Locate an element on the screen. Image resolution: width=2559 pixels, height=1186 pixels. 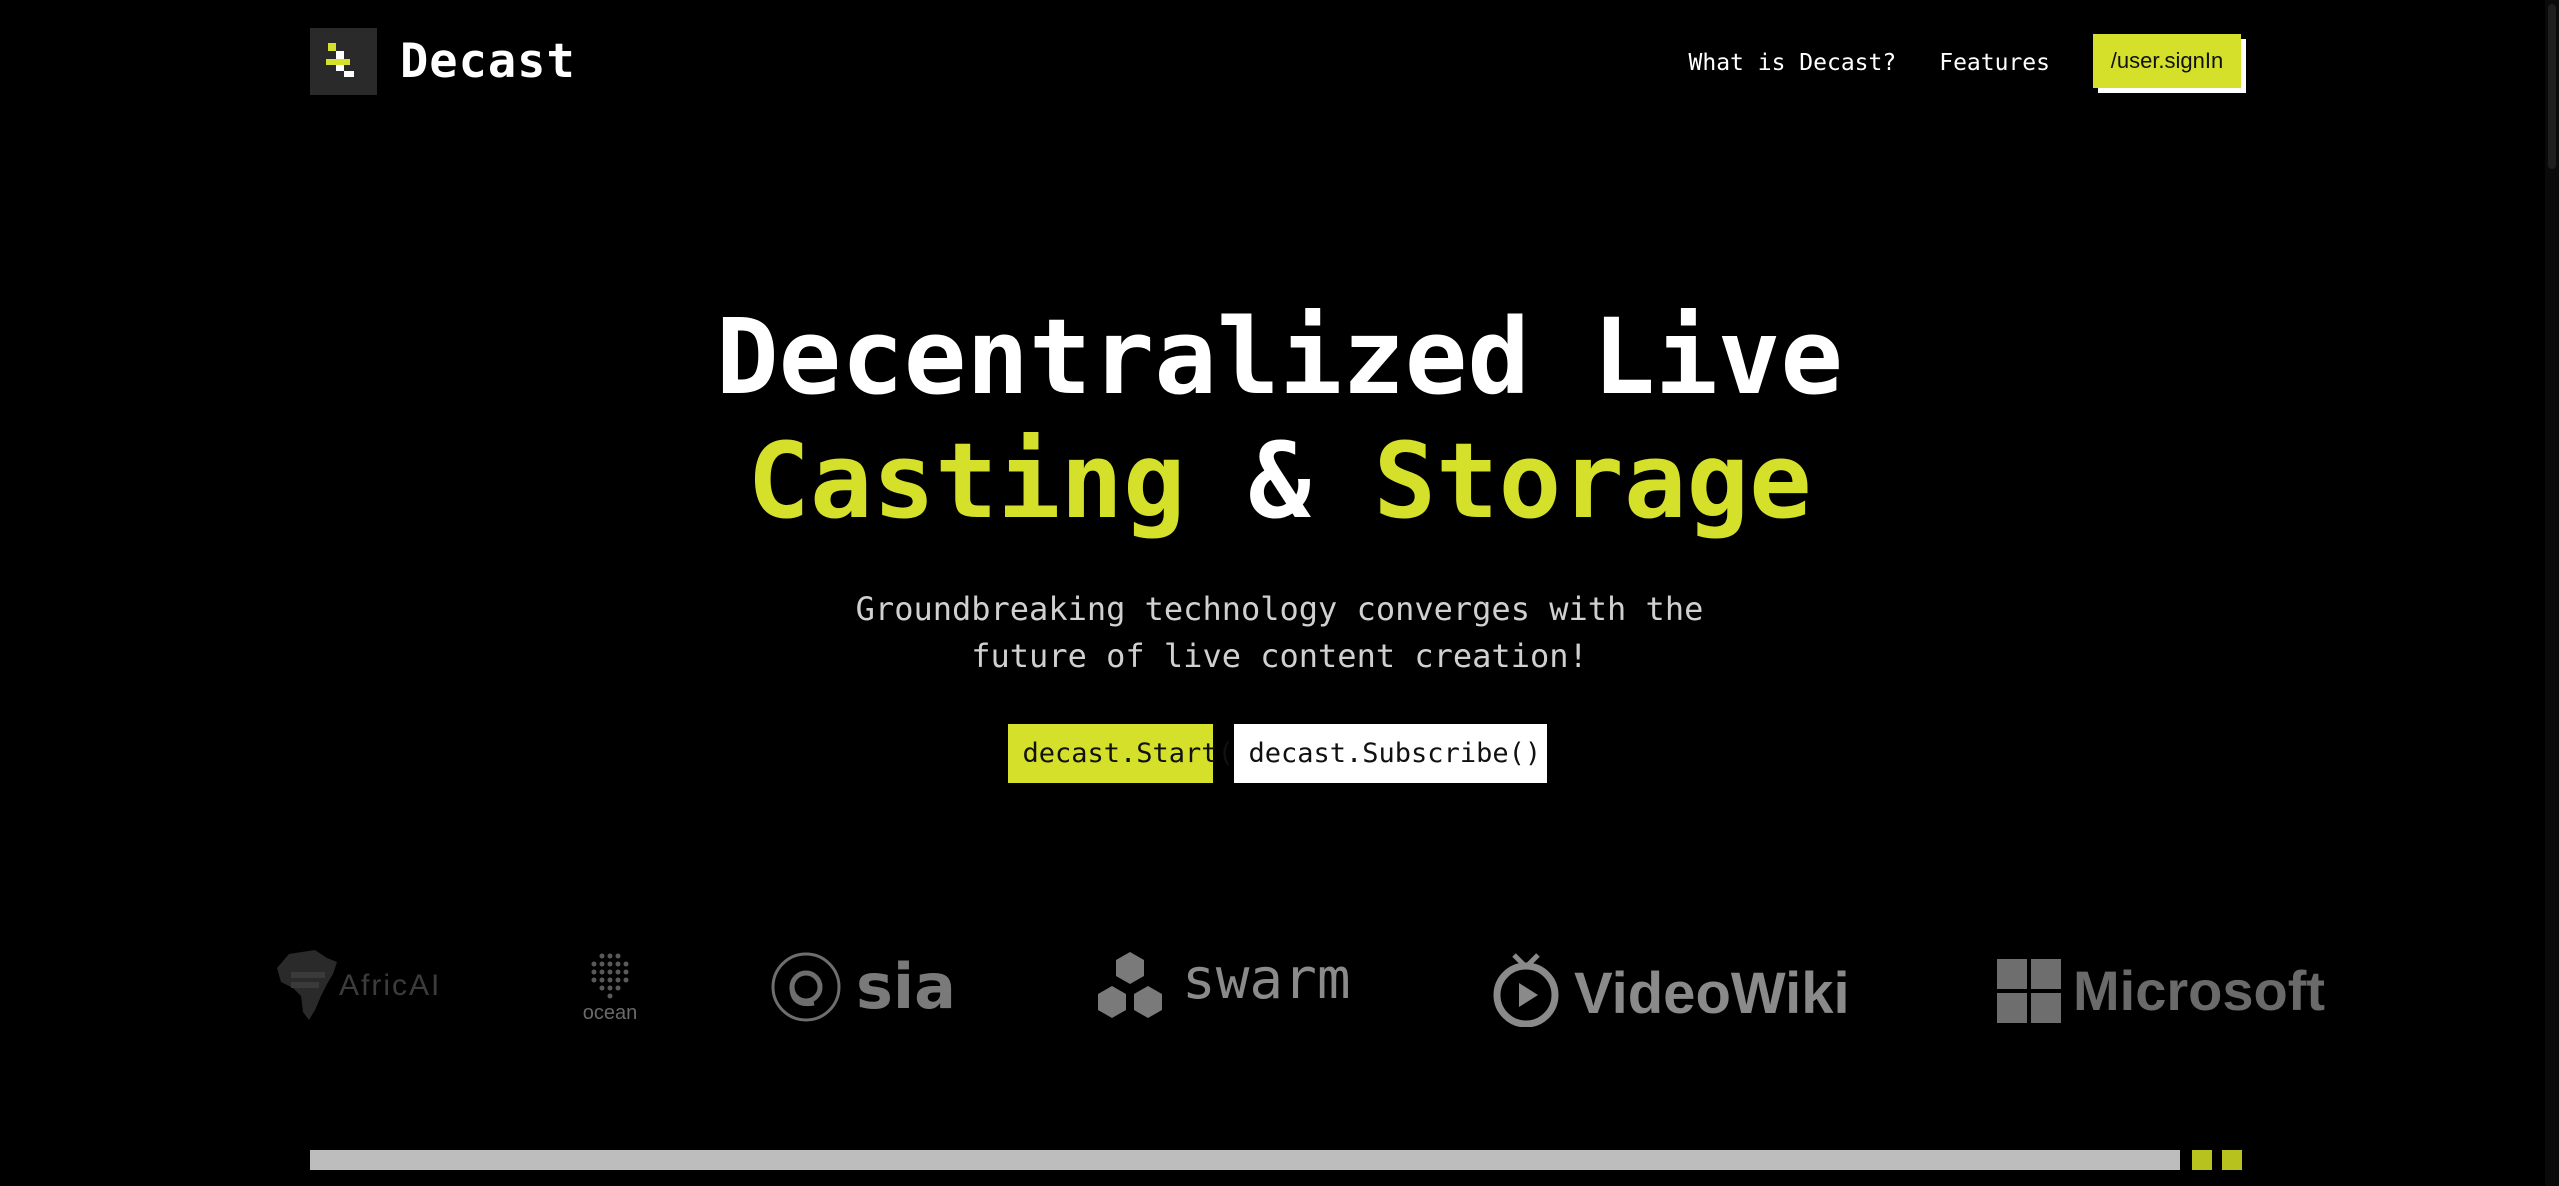
signin-button-wrapper: /user.signIn is located at coordinates (2169, 63).